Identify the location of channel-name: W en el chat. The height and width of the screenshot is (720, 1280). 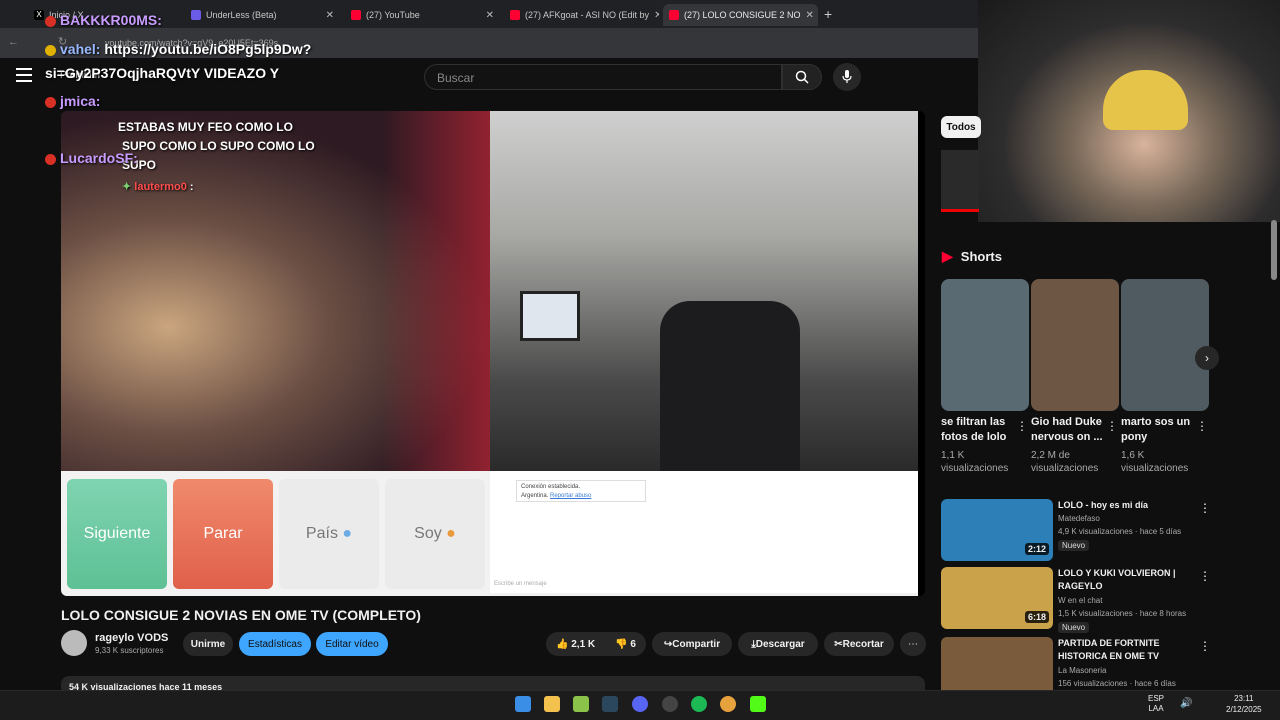
(1080, 600).